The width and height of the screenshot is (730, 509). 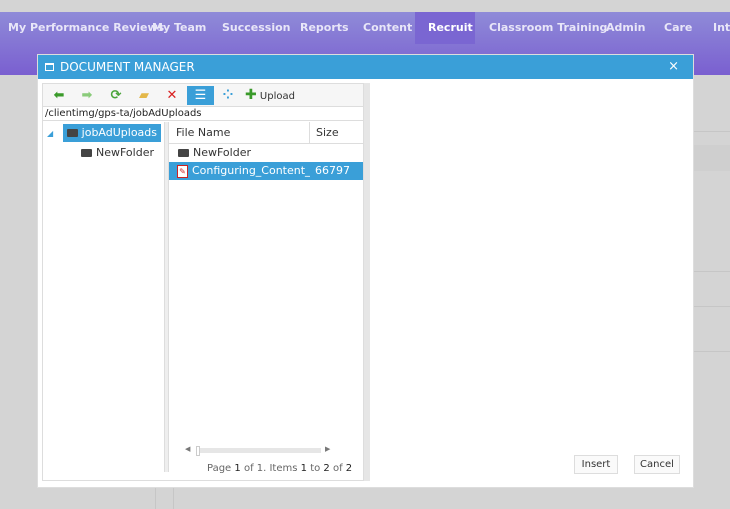 I want to click on delete-icon: ✕, so click(x=172, y=95).